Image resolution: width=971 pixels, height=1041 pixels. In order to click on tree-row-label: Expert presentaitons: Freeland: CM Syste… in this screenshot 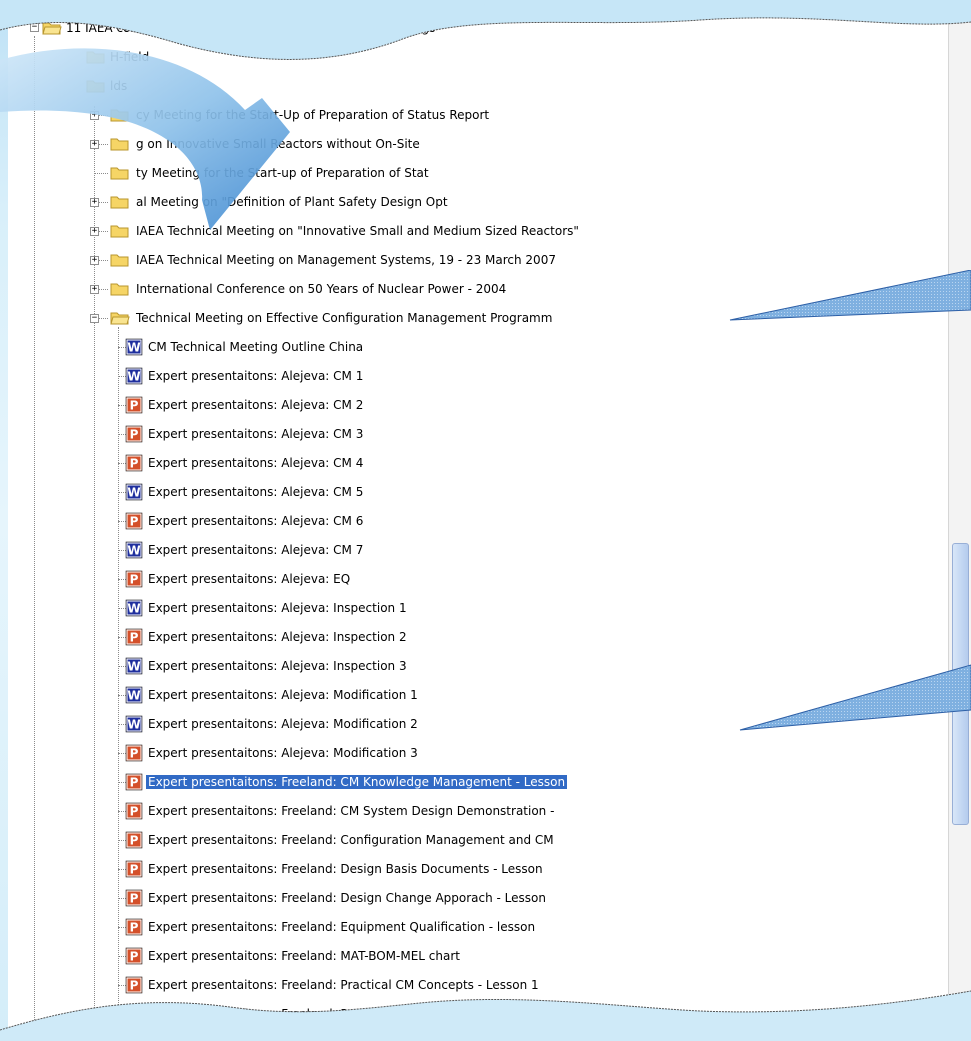, I will do `click(351, 811)`.